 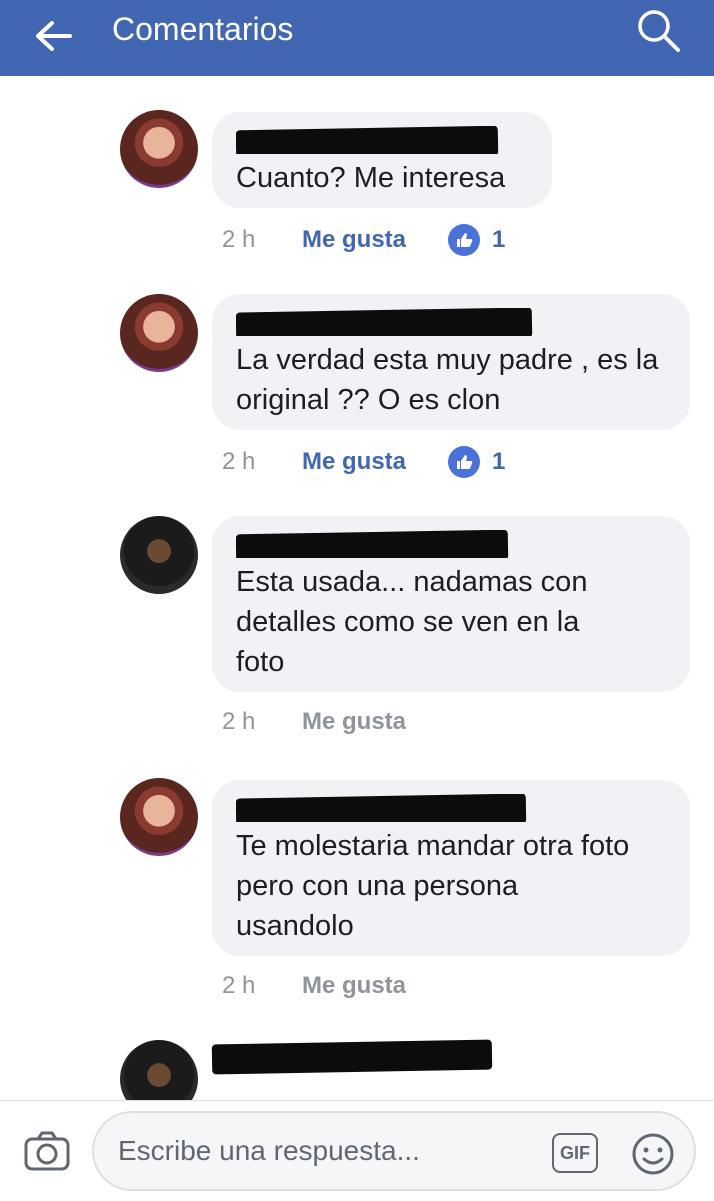 I want to click on camera-icon, so click(x=47, y=1151).